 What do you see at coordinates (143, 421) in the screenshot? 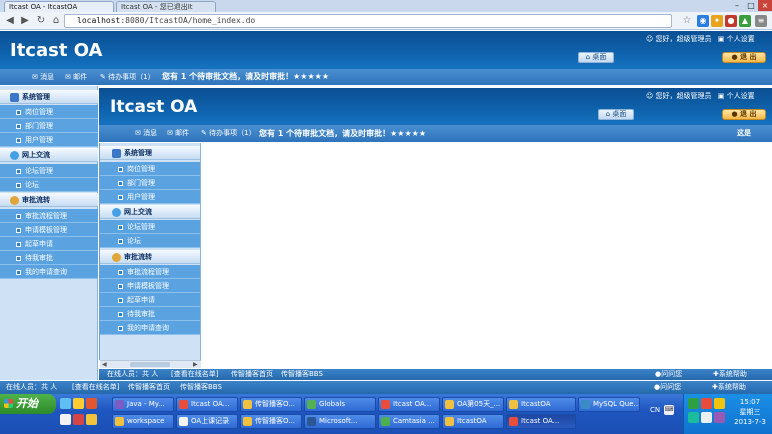
I see `taskbar-item: workspace` at bounding box center [143, 421].